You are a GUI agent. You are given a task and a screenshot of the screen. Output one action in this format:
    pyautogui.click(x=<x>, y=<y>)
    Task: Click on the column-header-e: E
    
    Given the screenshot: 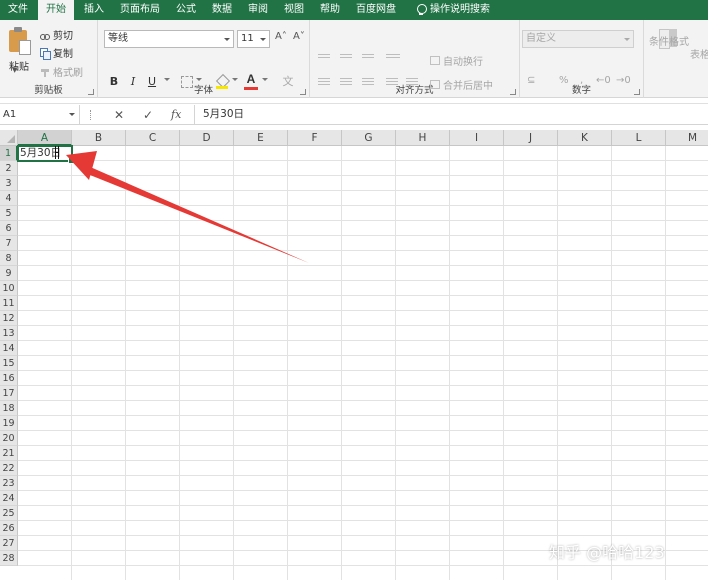 What is the action you would take?
    pyautogui.click(x=261, y=138)
    